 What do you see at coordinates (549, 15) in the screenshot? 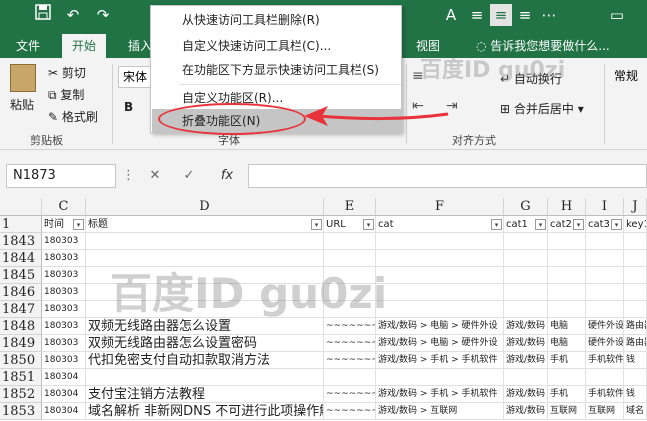
I see `more-icon: ⋯` at bounding box center [549, 15].